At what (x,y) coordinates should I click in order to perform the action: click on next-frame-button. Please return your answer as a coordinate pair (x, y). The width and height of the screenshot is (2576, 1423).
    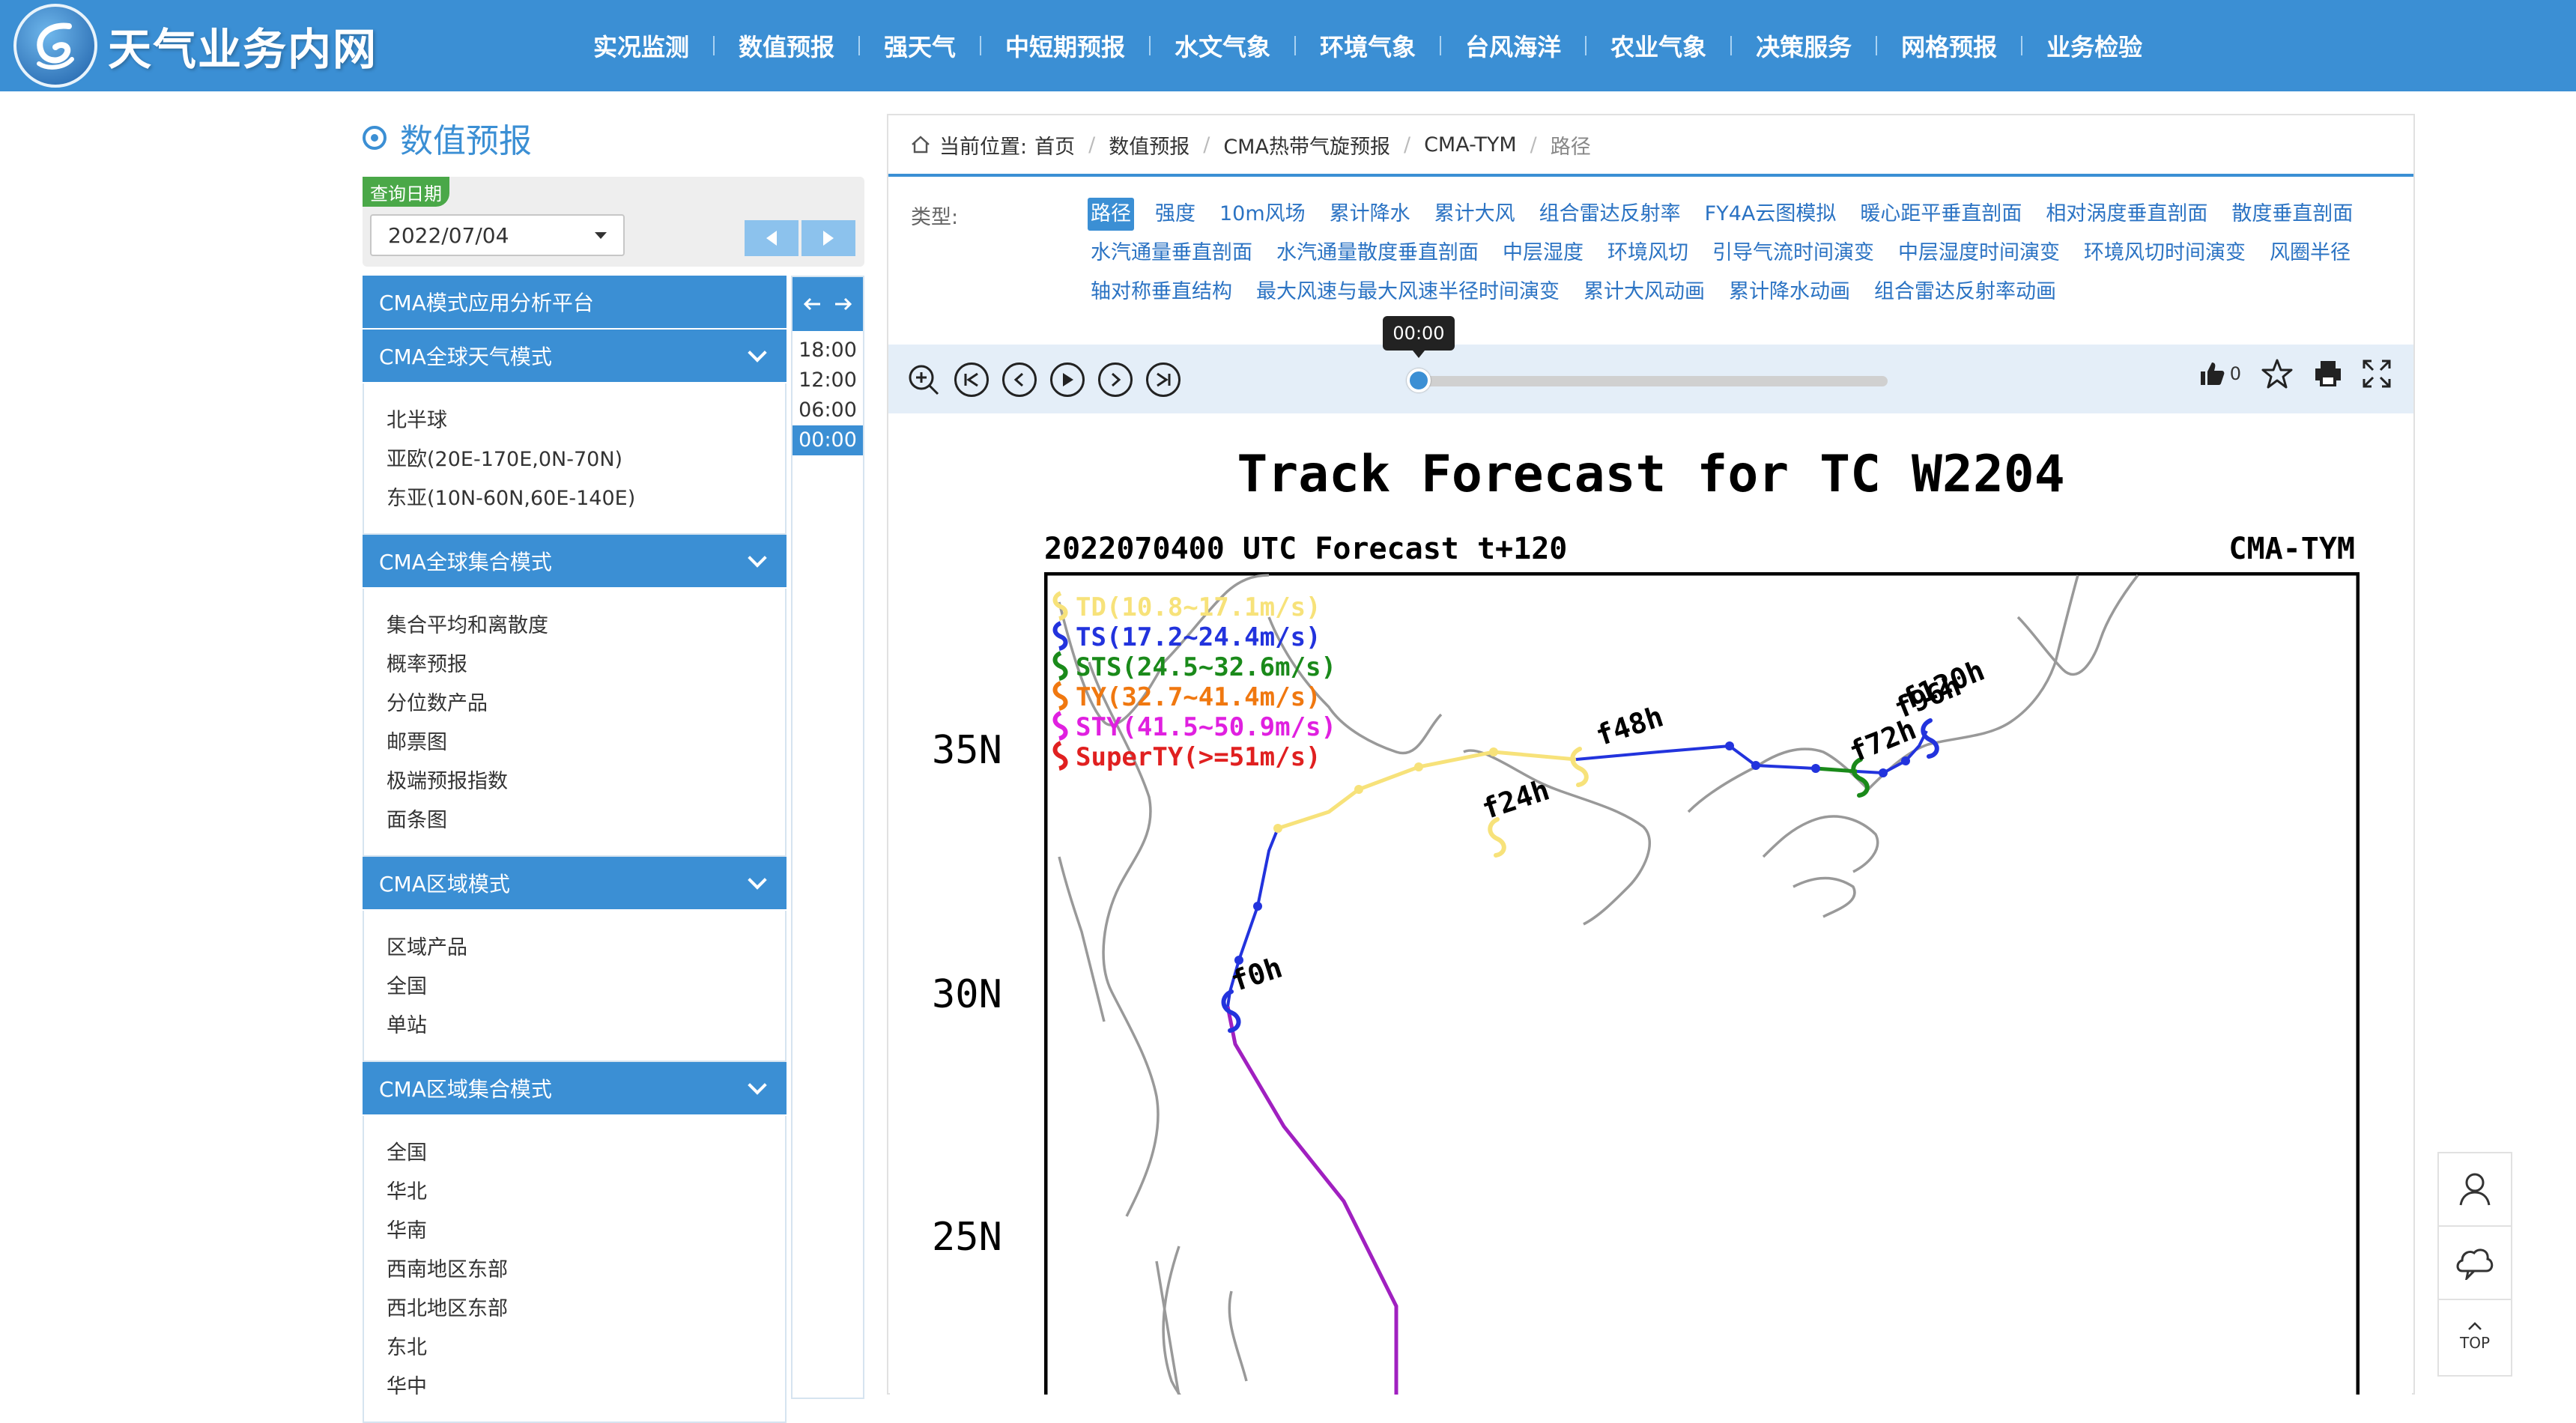
    Looking at the image, I should click on (1115, 379).